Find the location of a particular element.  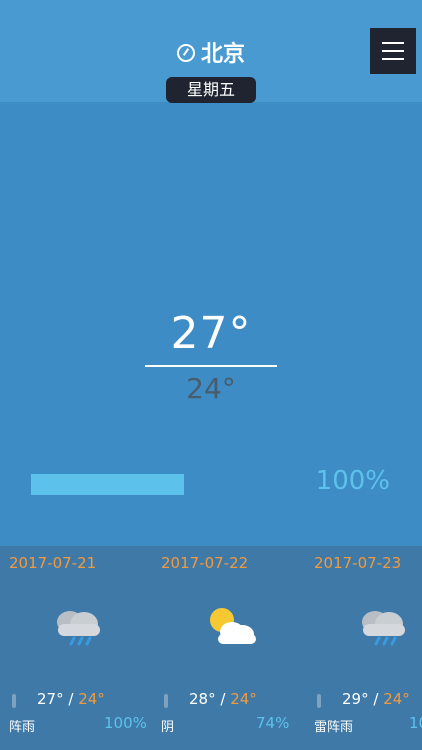

forecast-condition: 雷阵雨 is located at coordinates (334, 727).